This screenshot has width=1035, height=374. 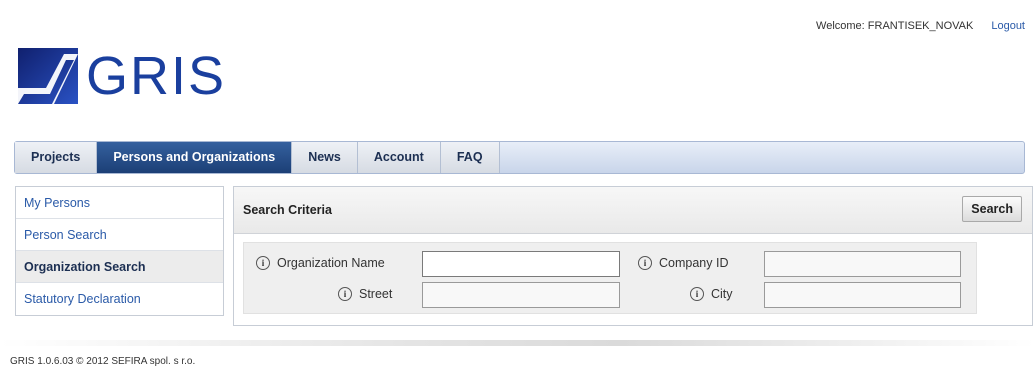 I want to click on company-id-input, so click(x=862, y=264).